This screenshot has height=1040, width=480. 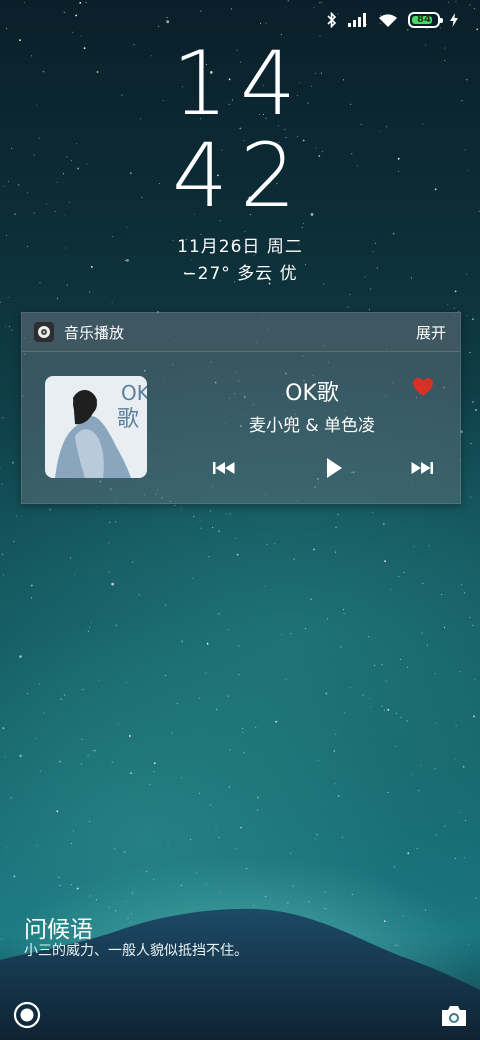 I want to click on next-icon, so click(x=422, y=468).